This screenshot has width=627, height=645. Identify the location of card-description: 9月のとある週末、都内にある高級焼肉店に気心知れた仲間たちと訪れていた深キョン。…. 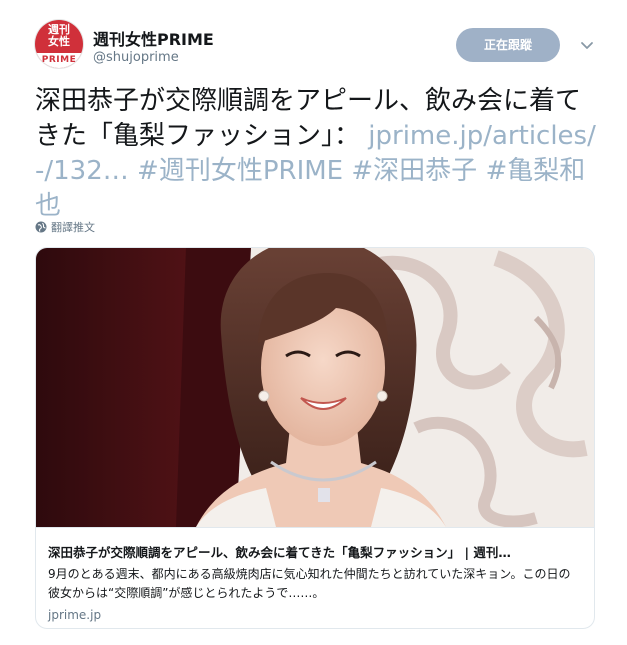
(309, 583).